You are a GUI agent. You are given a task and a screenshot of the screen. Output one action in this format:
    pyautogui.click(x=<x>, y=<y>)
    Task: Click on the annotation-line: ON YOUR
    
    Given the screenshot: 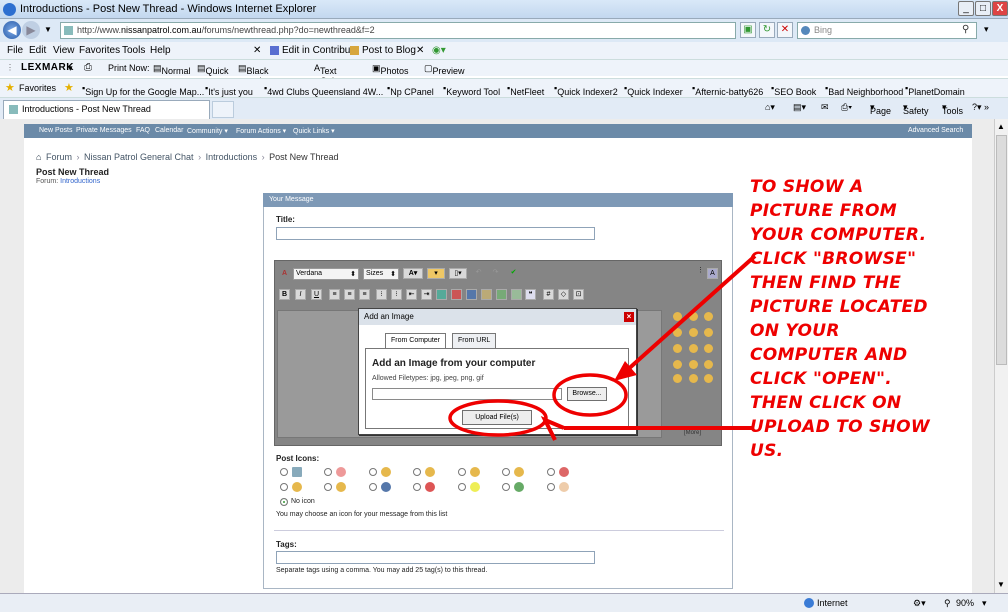 What is the action you would take?
    pyautogui.click(x=795, y=331)
    